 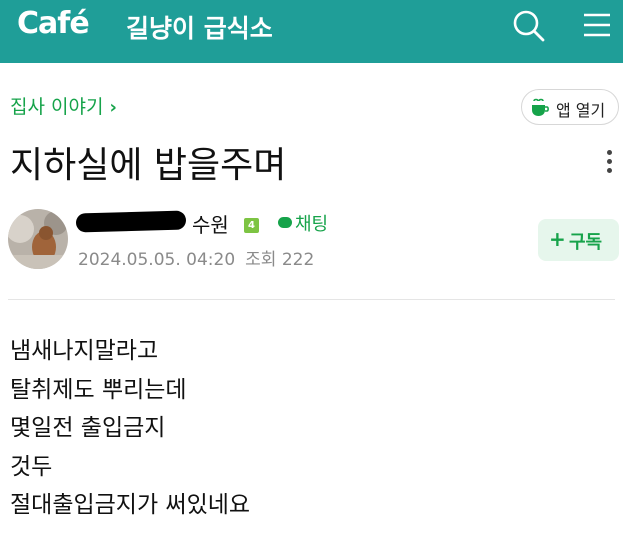 What do you see at coordinates (280, 260) in the screenshot?
I see `view-count: 조회 222` at bounding box center [280, 260].